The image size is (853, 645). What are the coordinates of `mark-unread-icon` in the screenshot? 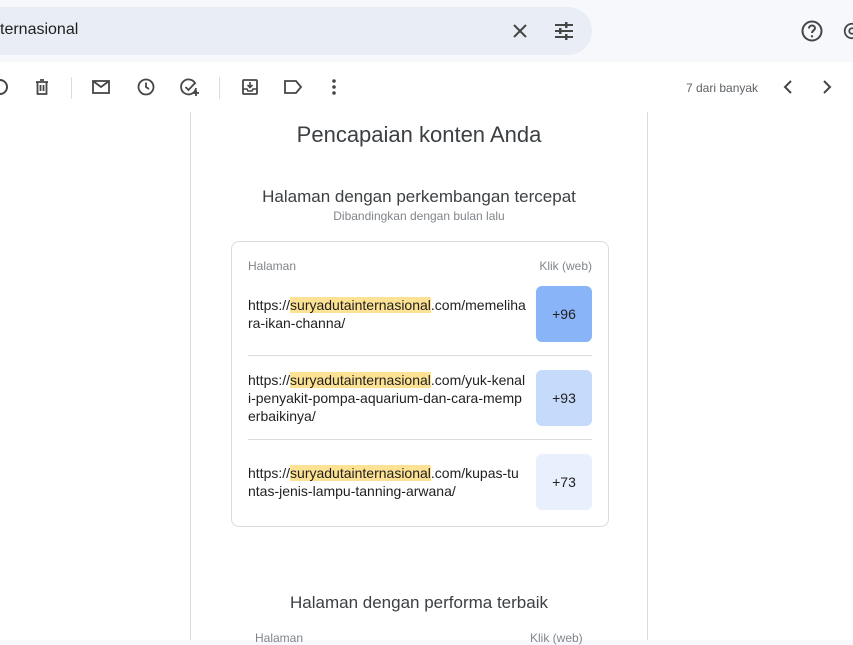 It's located at (101, 87).